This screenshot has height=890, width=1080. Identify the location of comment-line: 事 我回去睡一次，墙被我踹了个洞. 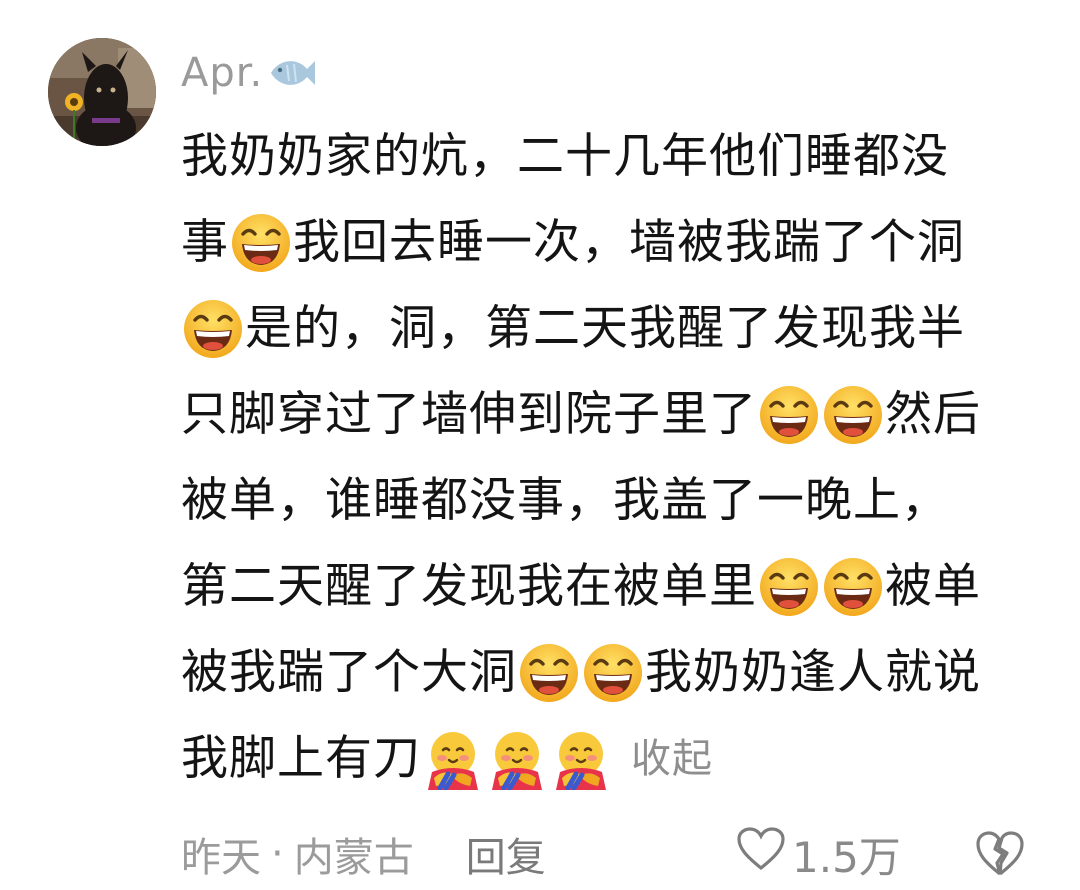
(611, 243).